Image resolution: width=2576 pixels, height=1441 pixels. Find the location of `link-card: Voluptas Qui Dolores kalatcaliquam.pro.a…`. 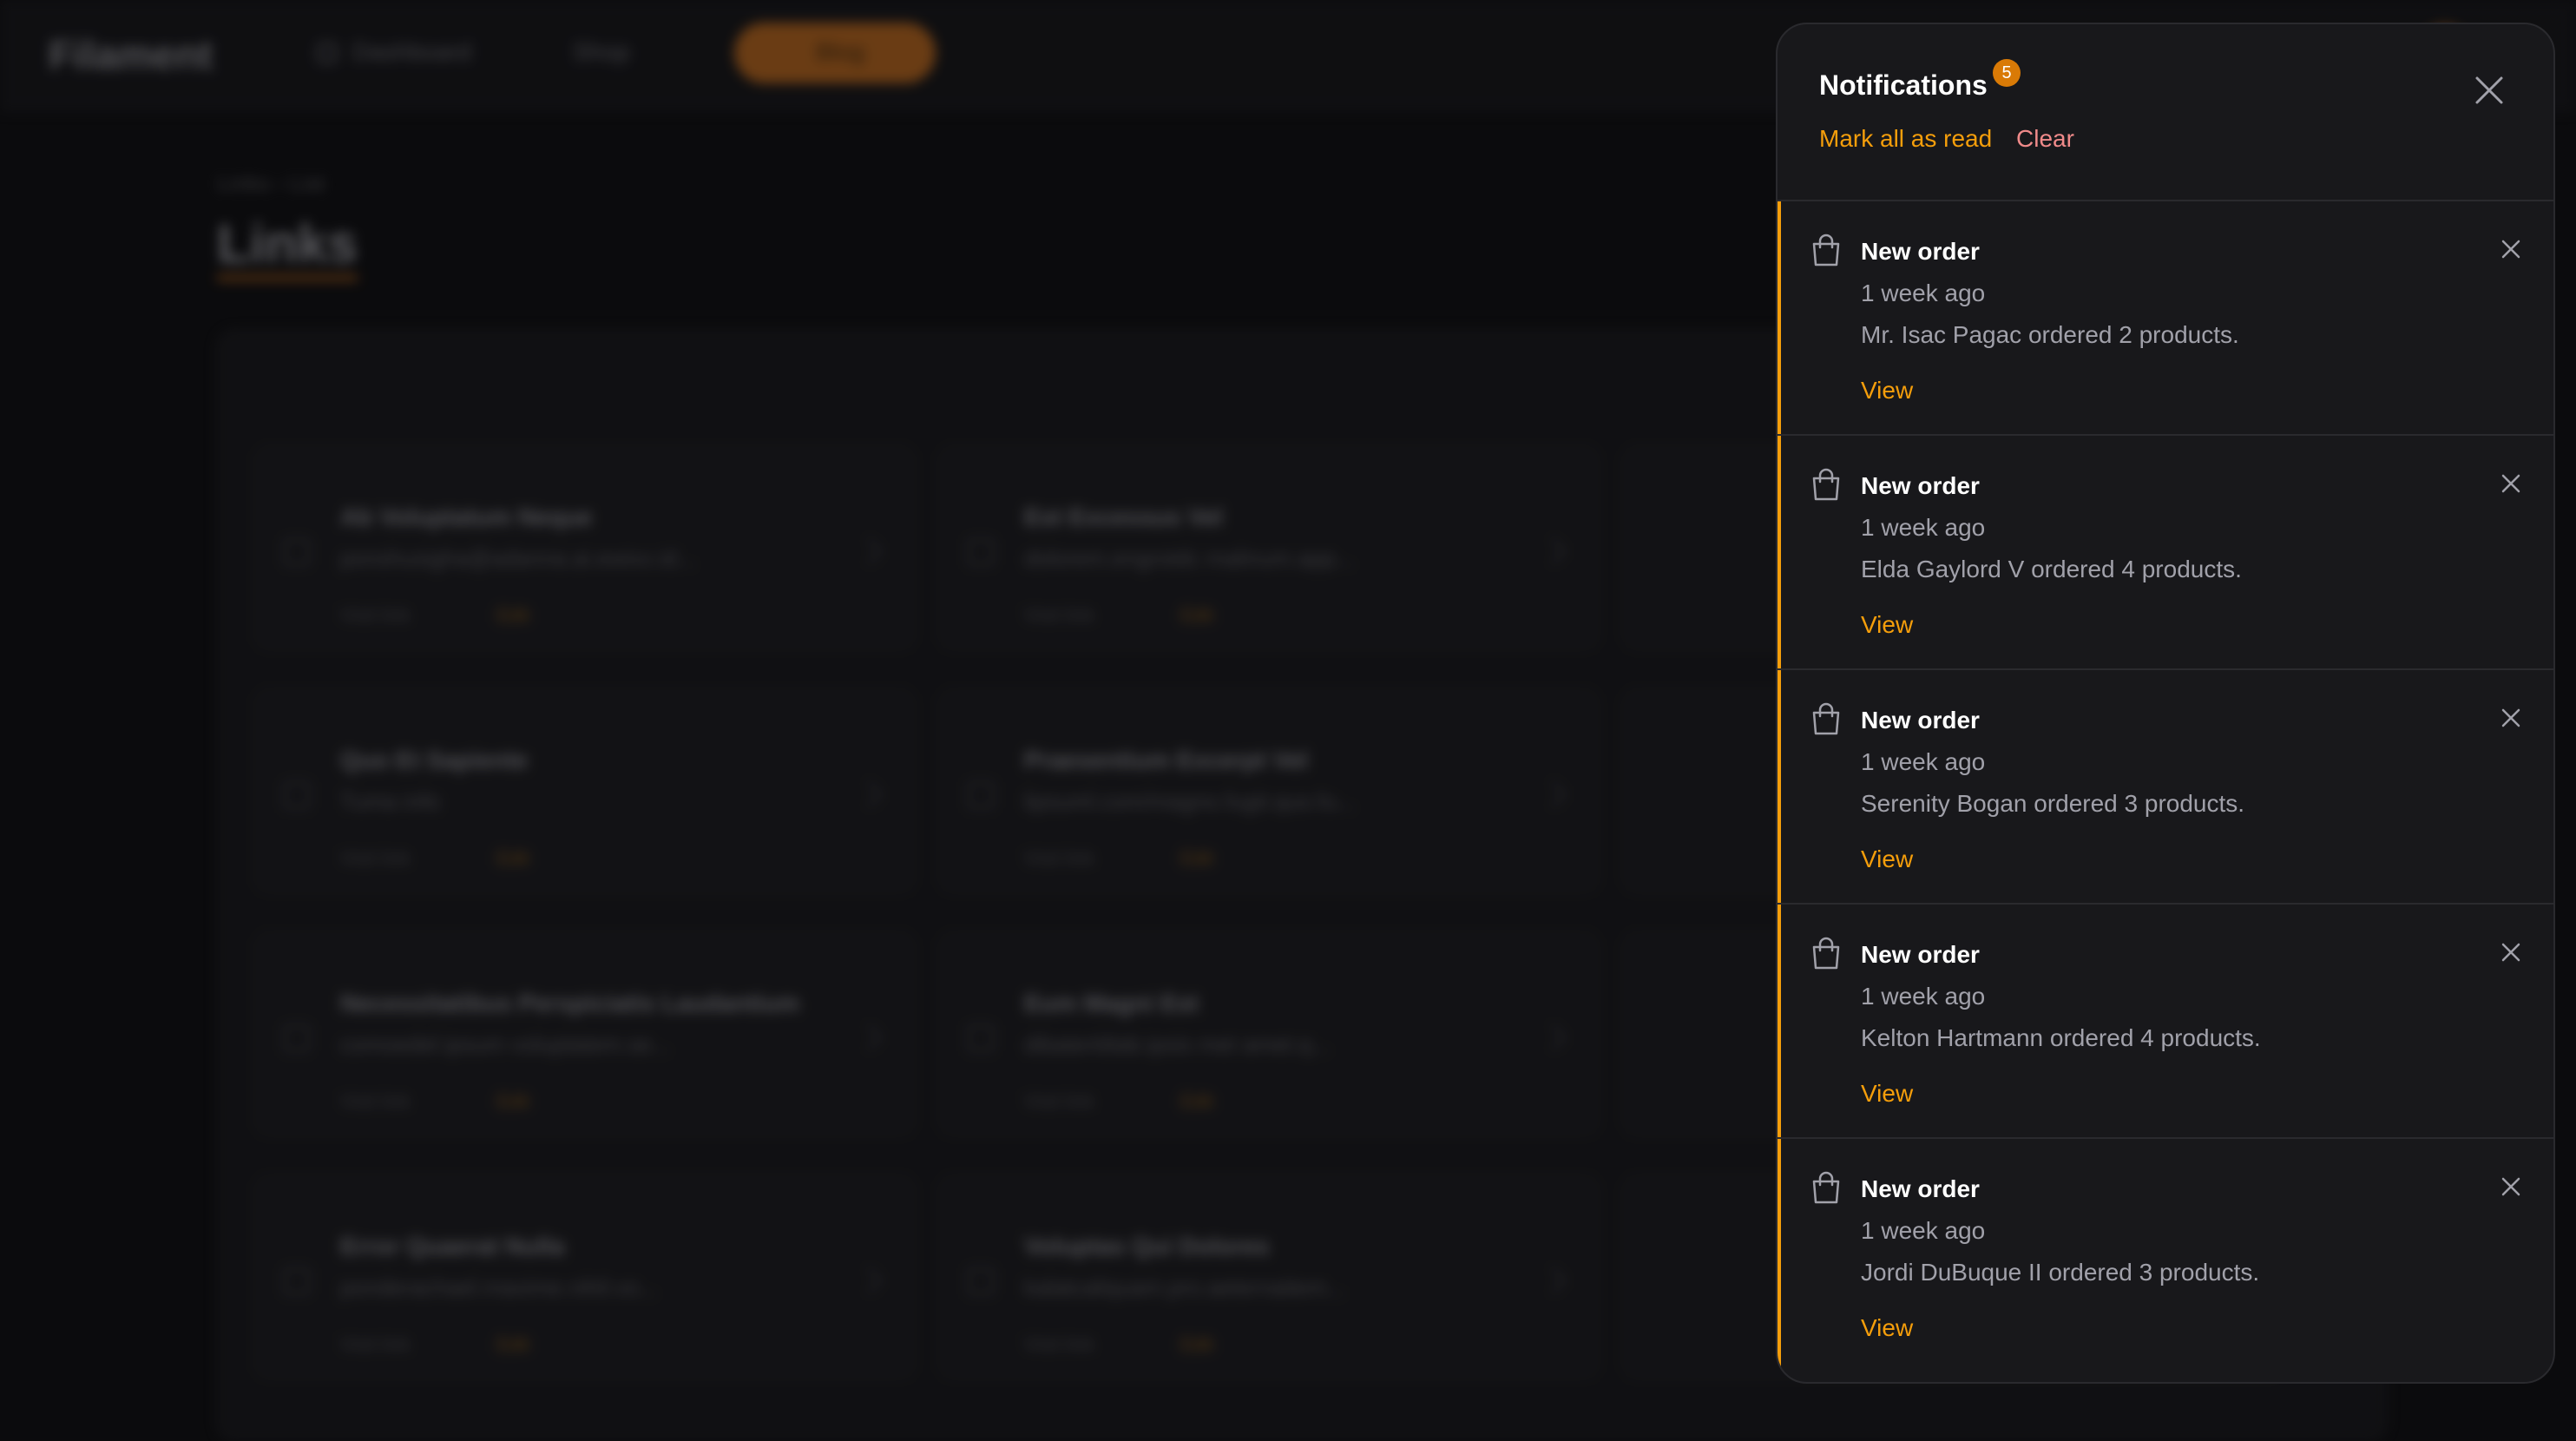

link-card: Voluptas Qui Dolores kalatcaliquam.pro.a… is located at coordinates (1269, 1276).